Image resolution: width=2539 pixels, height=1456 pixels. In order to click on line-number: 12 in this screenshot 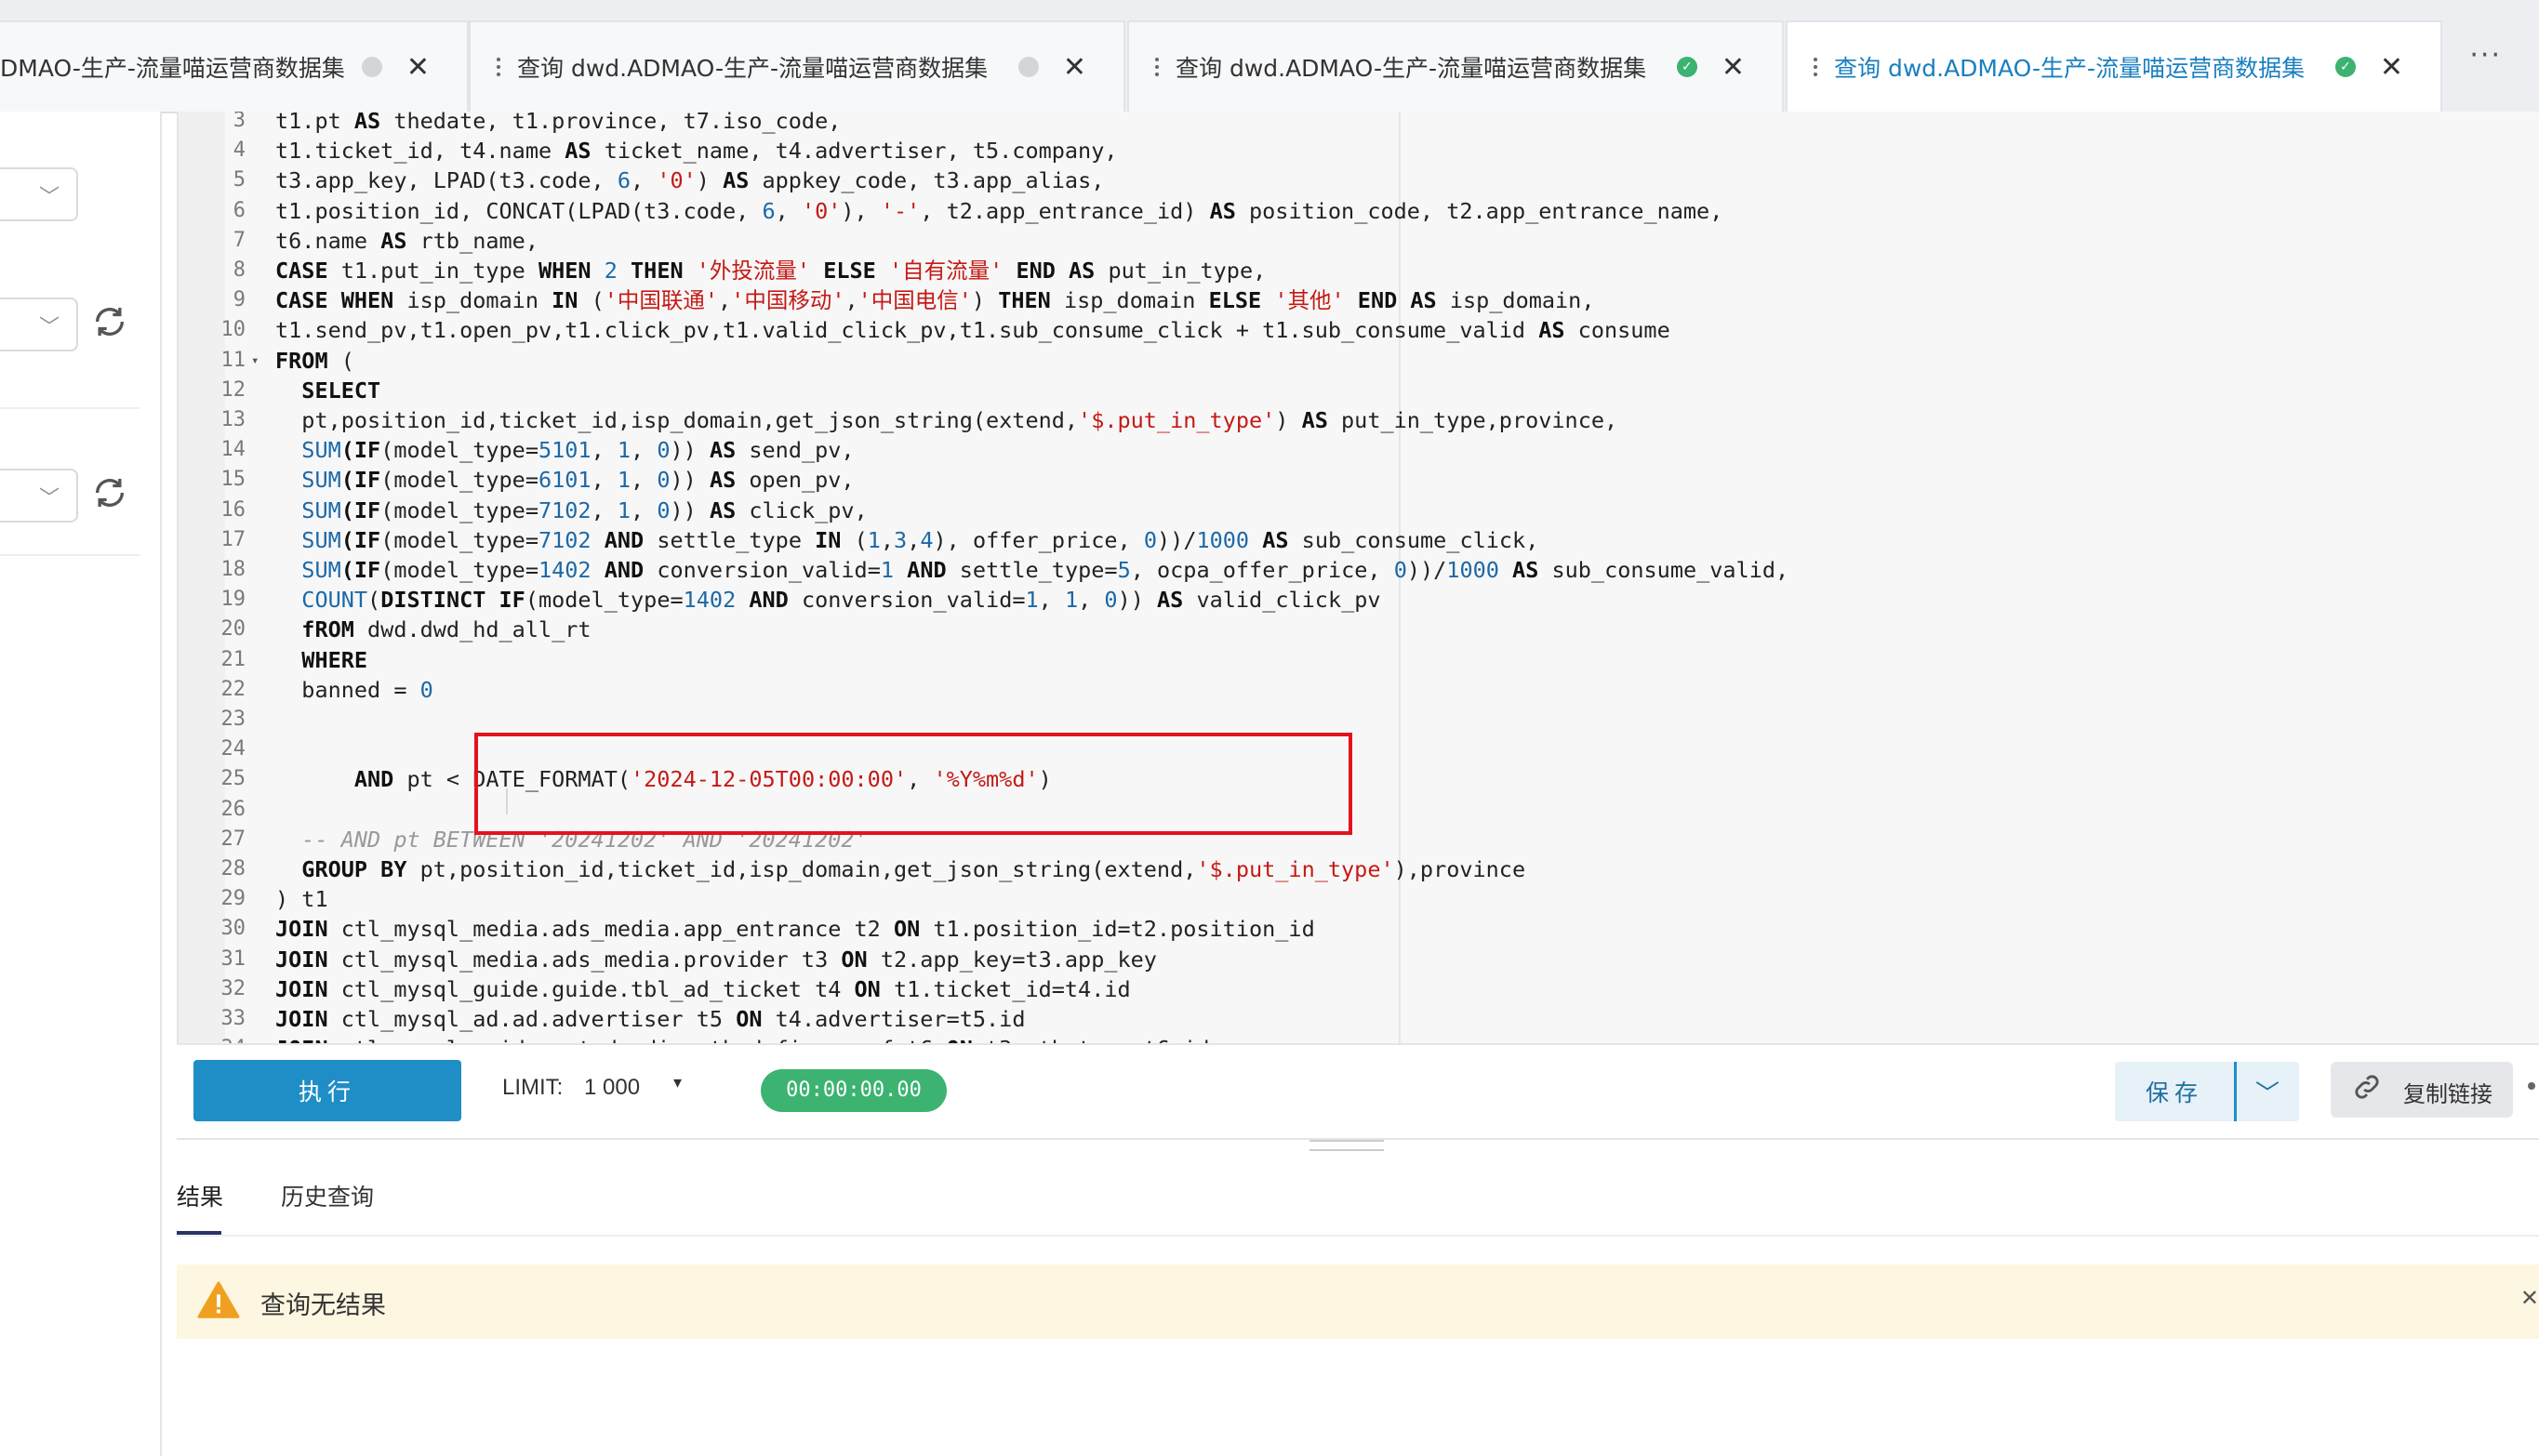, I will do `click(233, 389)`.